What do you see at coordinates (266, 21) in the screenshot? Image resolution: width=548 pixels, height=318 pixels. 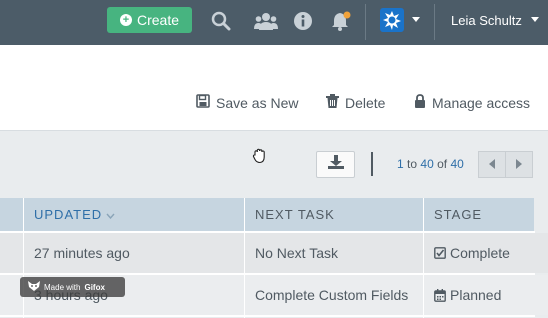 I see `users-icon` at bounding box center [266, 21].